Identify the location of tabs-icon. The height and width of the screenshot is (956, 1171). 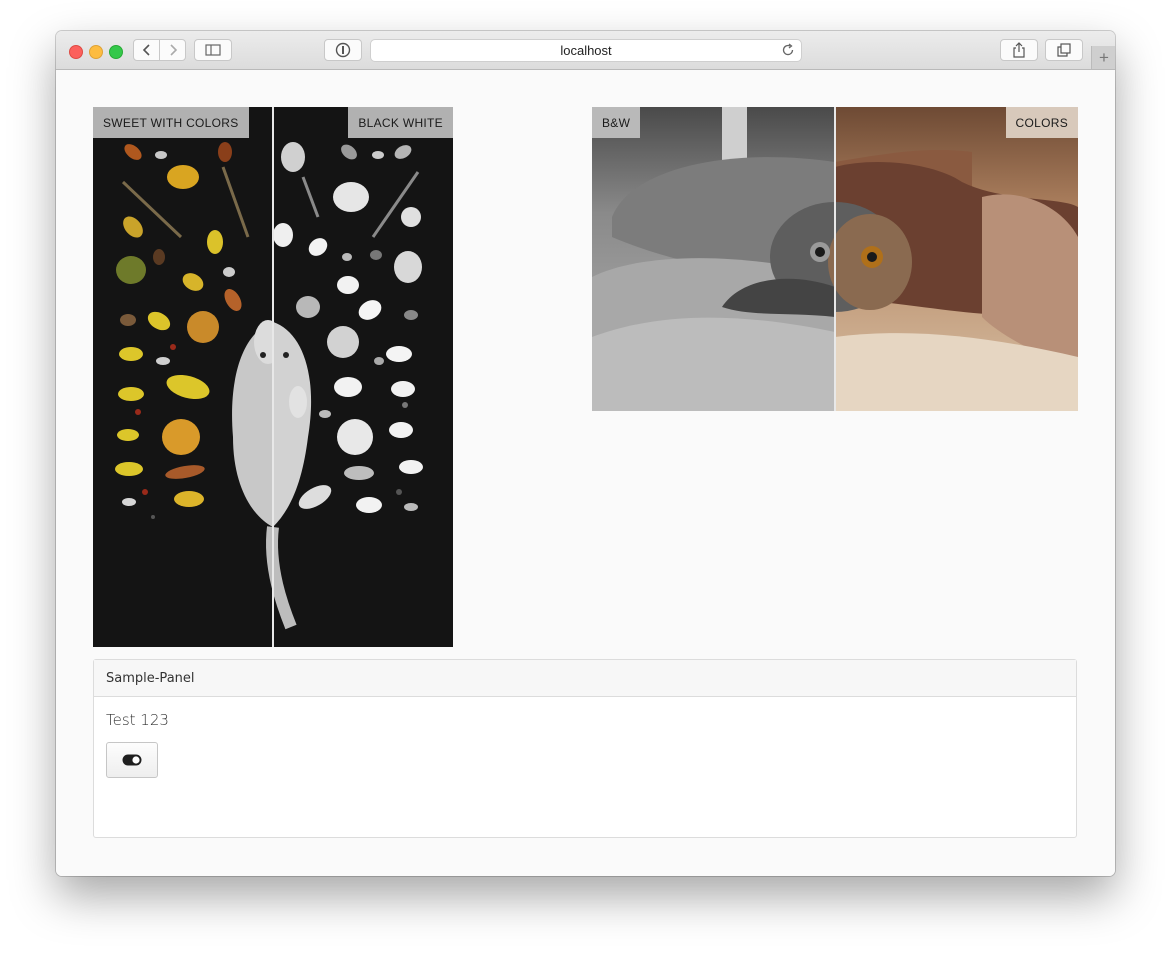
(1064, 50).